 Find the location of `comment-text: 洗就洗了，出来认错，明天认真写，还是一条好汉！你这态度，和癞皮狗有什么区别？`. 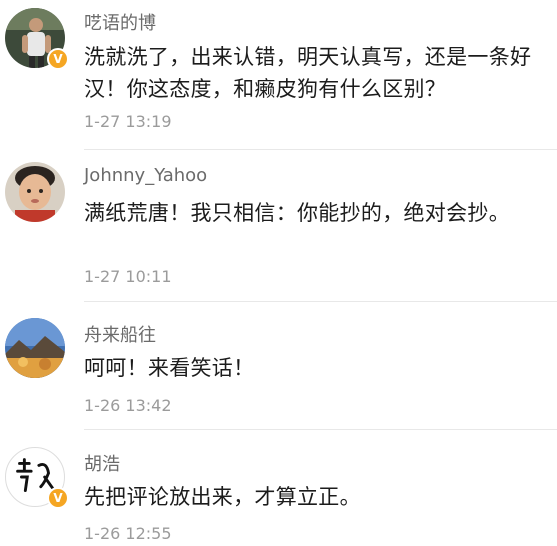

comment-text: 洗就洗了，出来认错，明天认真写，还是一条好汉！你这态度，和癞皮狗有什么区别？ is located at coordinates (308, 73).